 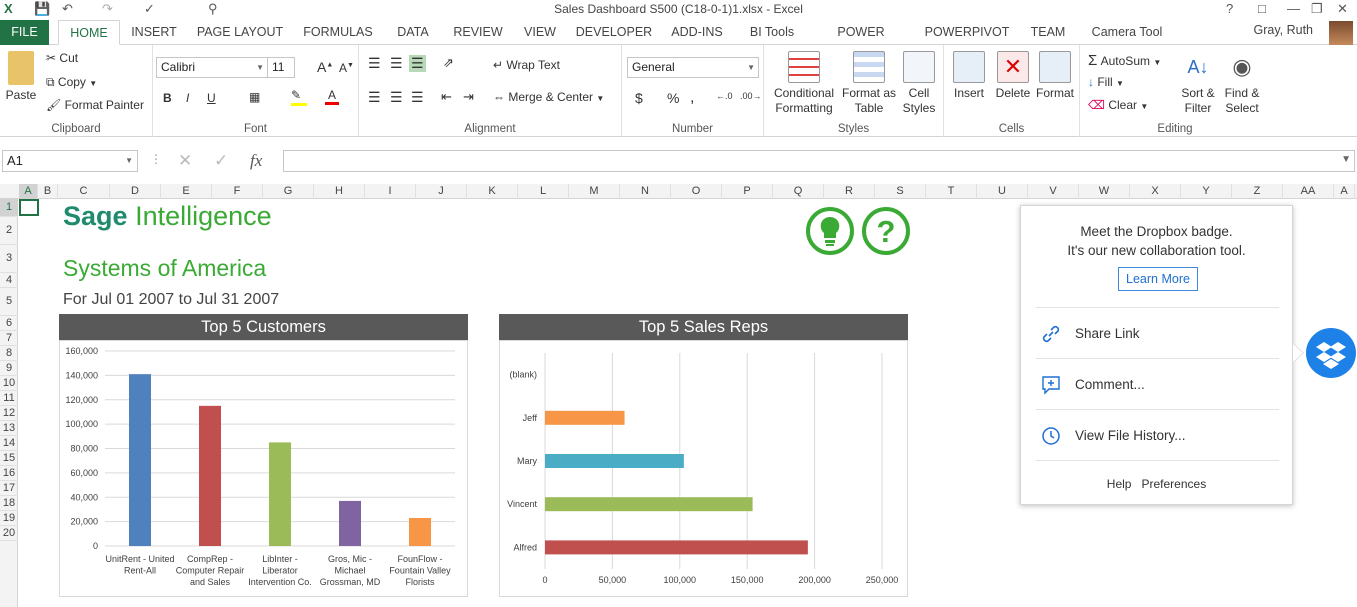 What do you see at coordinates (1053, 191) in the screenshot?
I see `column-header: V` at bounding box center [1053, 191].